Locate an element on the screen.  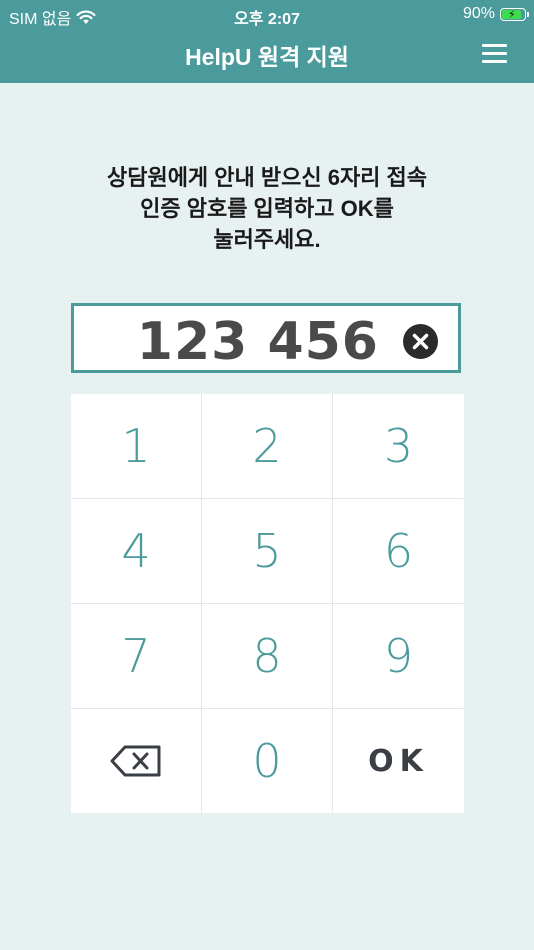
key-7: 7 is located at coordinates (136, 656).